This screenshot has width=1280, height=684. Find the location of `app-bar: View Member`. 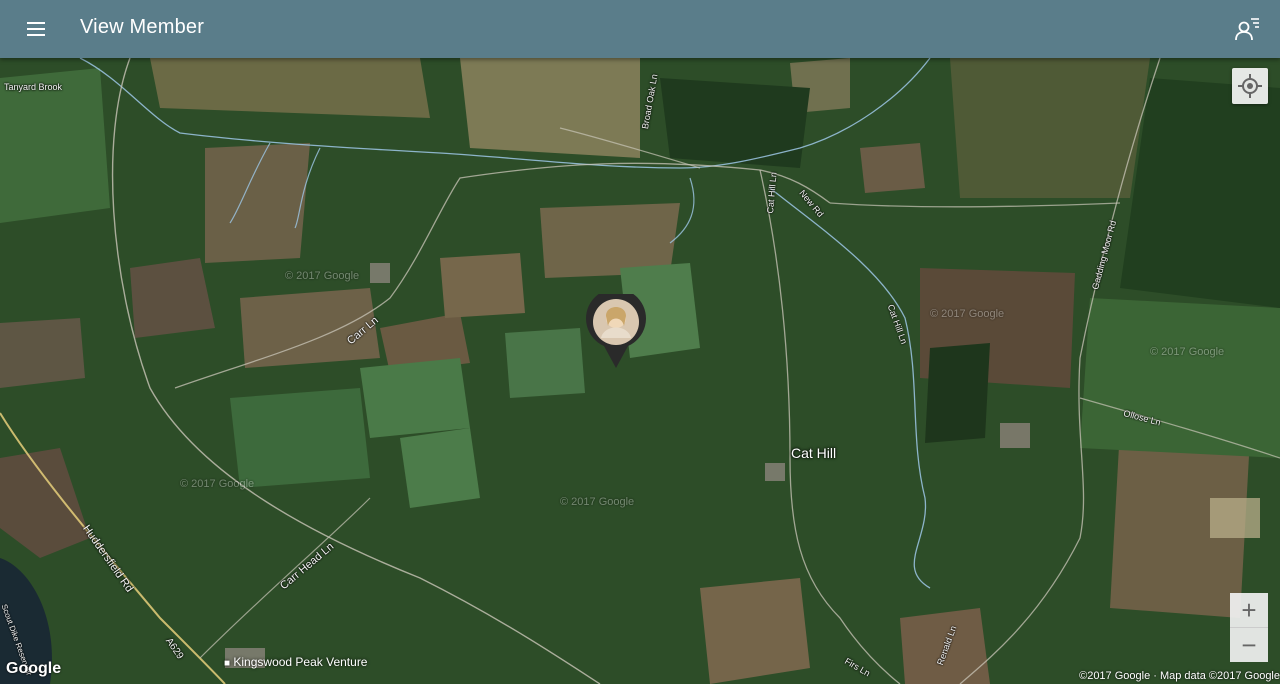

app-bar: View Member is located at coordinates (640, 29).